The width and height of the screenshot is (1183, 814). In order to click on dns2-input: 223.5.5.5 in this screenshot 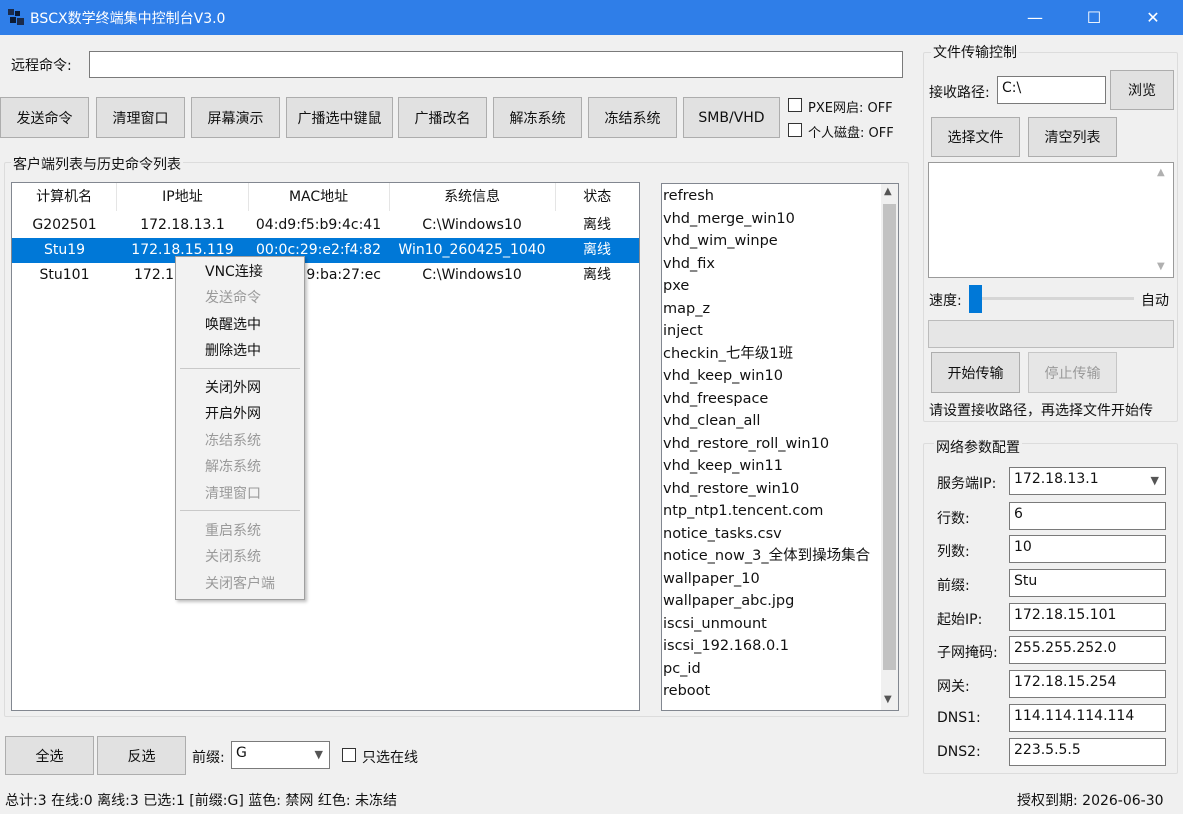, I will do `click(1087, 752)`.